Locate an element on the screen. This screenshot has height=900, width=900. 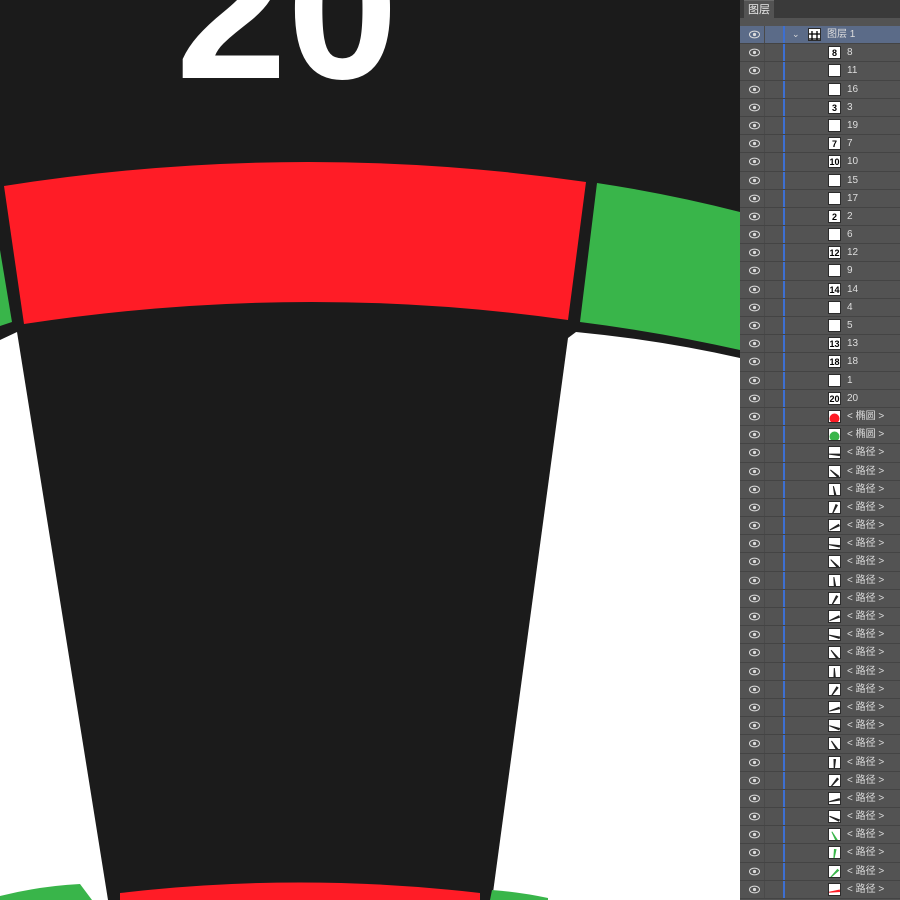
sublayer-row: 22 is located at coordinates (820, 217).